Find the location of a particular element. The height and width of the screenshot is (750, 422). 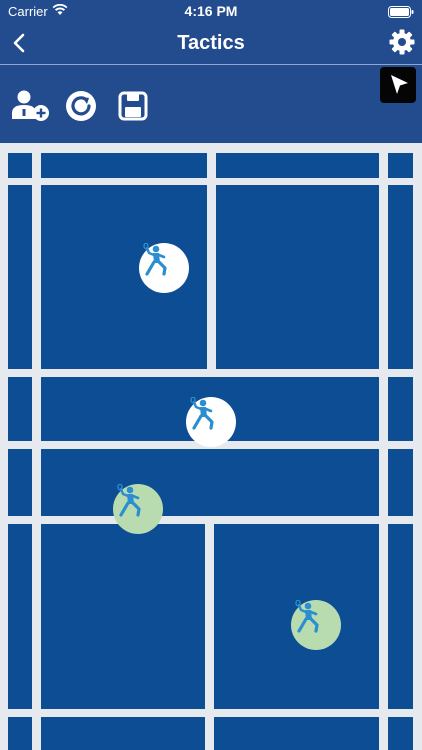

add-person-icon is located at coordinates (30, 105).